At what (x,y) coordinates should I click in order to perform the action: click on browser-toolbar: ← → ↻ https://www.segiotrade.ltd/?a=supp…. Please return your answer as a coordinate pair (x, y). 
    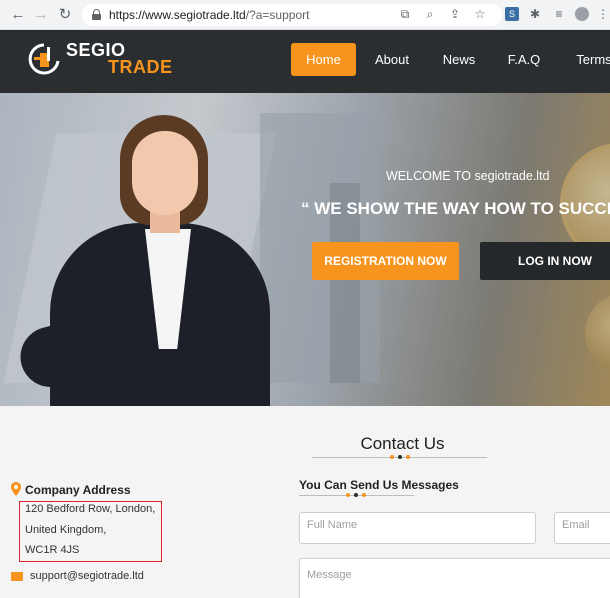
    Looking at the image, I should click on (305, 15).